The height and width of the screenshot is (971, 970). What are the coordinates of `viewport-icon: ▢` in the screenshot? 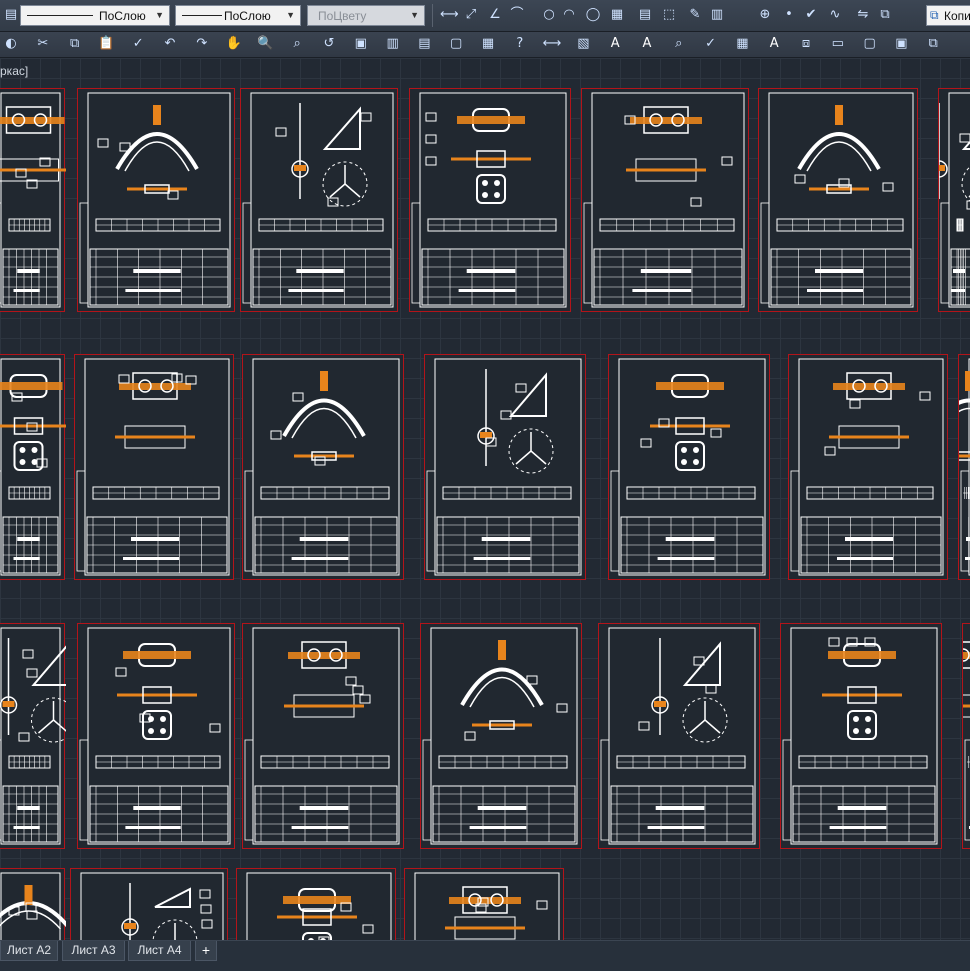 It's located at (870, 44).